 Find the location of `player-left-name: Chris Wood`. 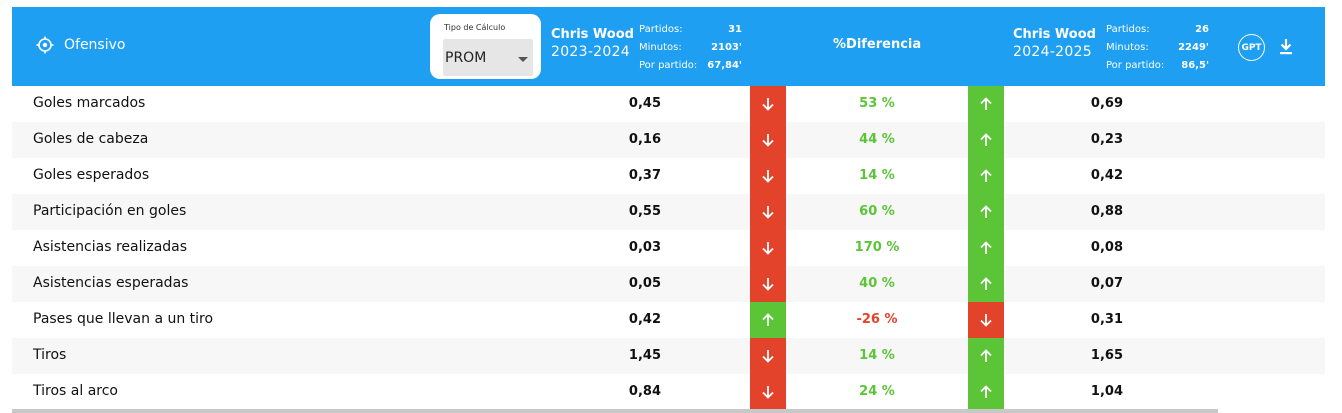

player-left-name: Chris Wood is located at coordinates (592, 34).